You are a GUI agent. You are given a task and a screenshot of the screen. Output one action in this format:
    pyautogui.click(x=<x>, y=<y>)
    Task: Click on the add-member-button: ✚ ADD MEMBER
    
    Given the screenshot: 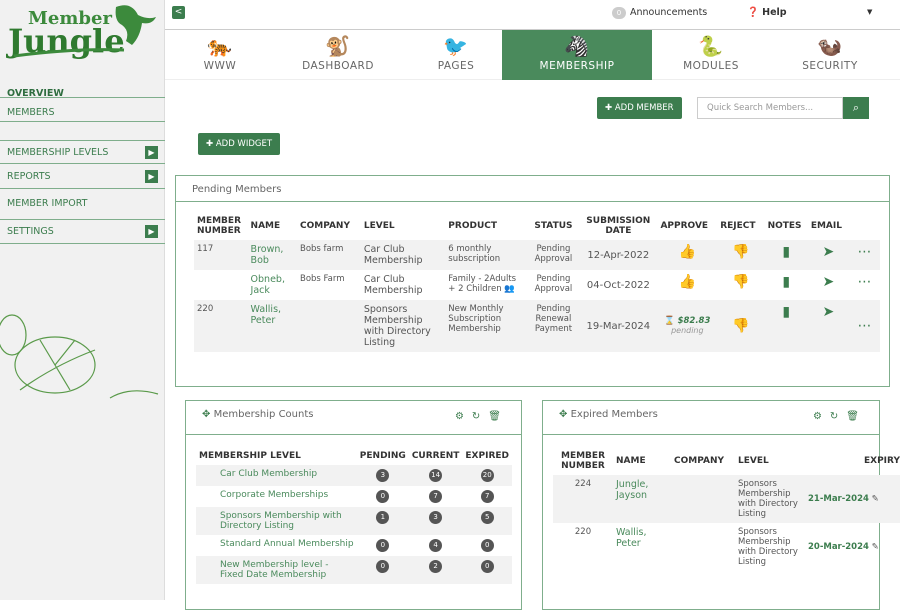 What is the action you would take?
    pyautogui.click(x=639, y=108)
    